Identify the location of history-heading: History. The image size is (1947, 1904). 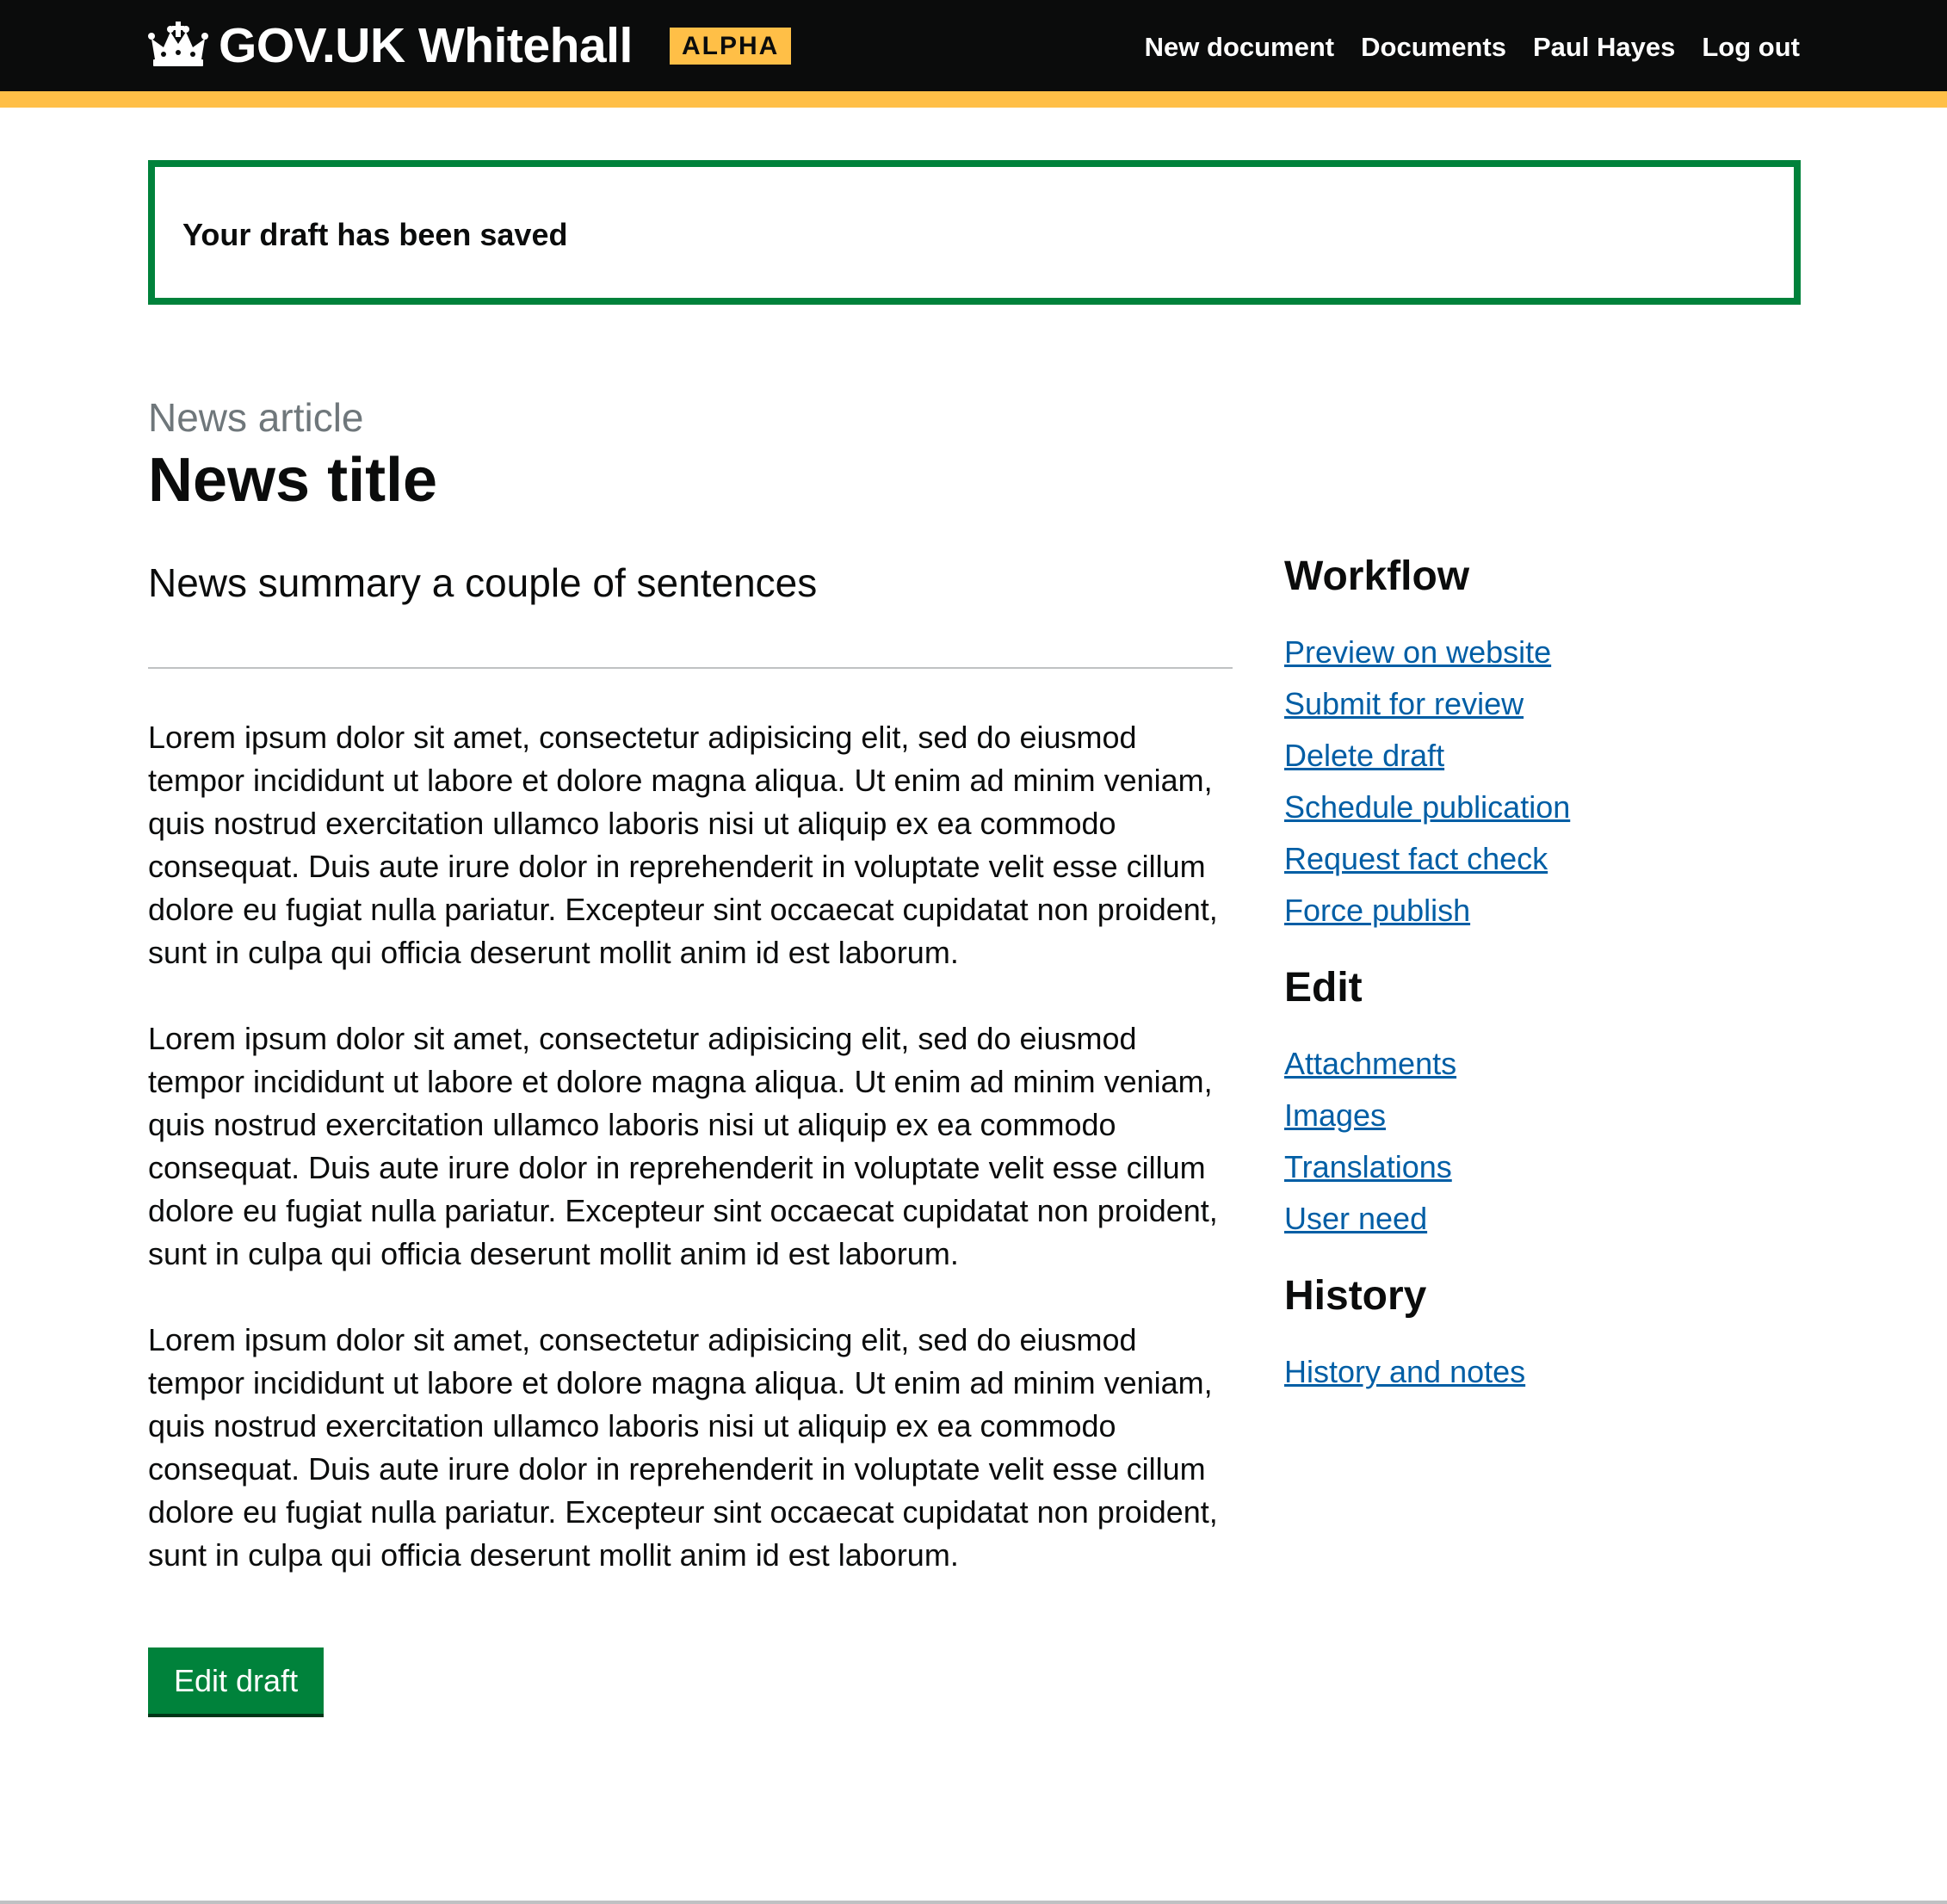
(1355, 1296).